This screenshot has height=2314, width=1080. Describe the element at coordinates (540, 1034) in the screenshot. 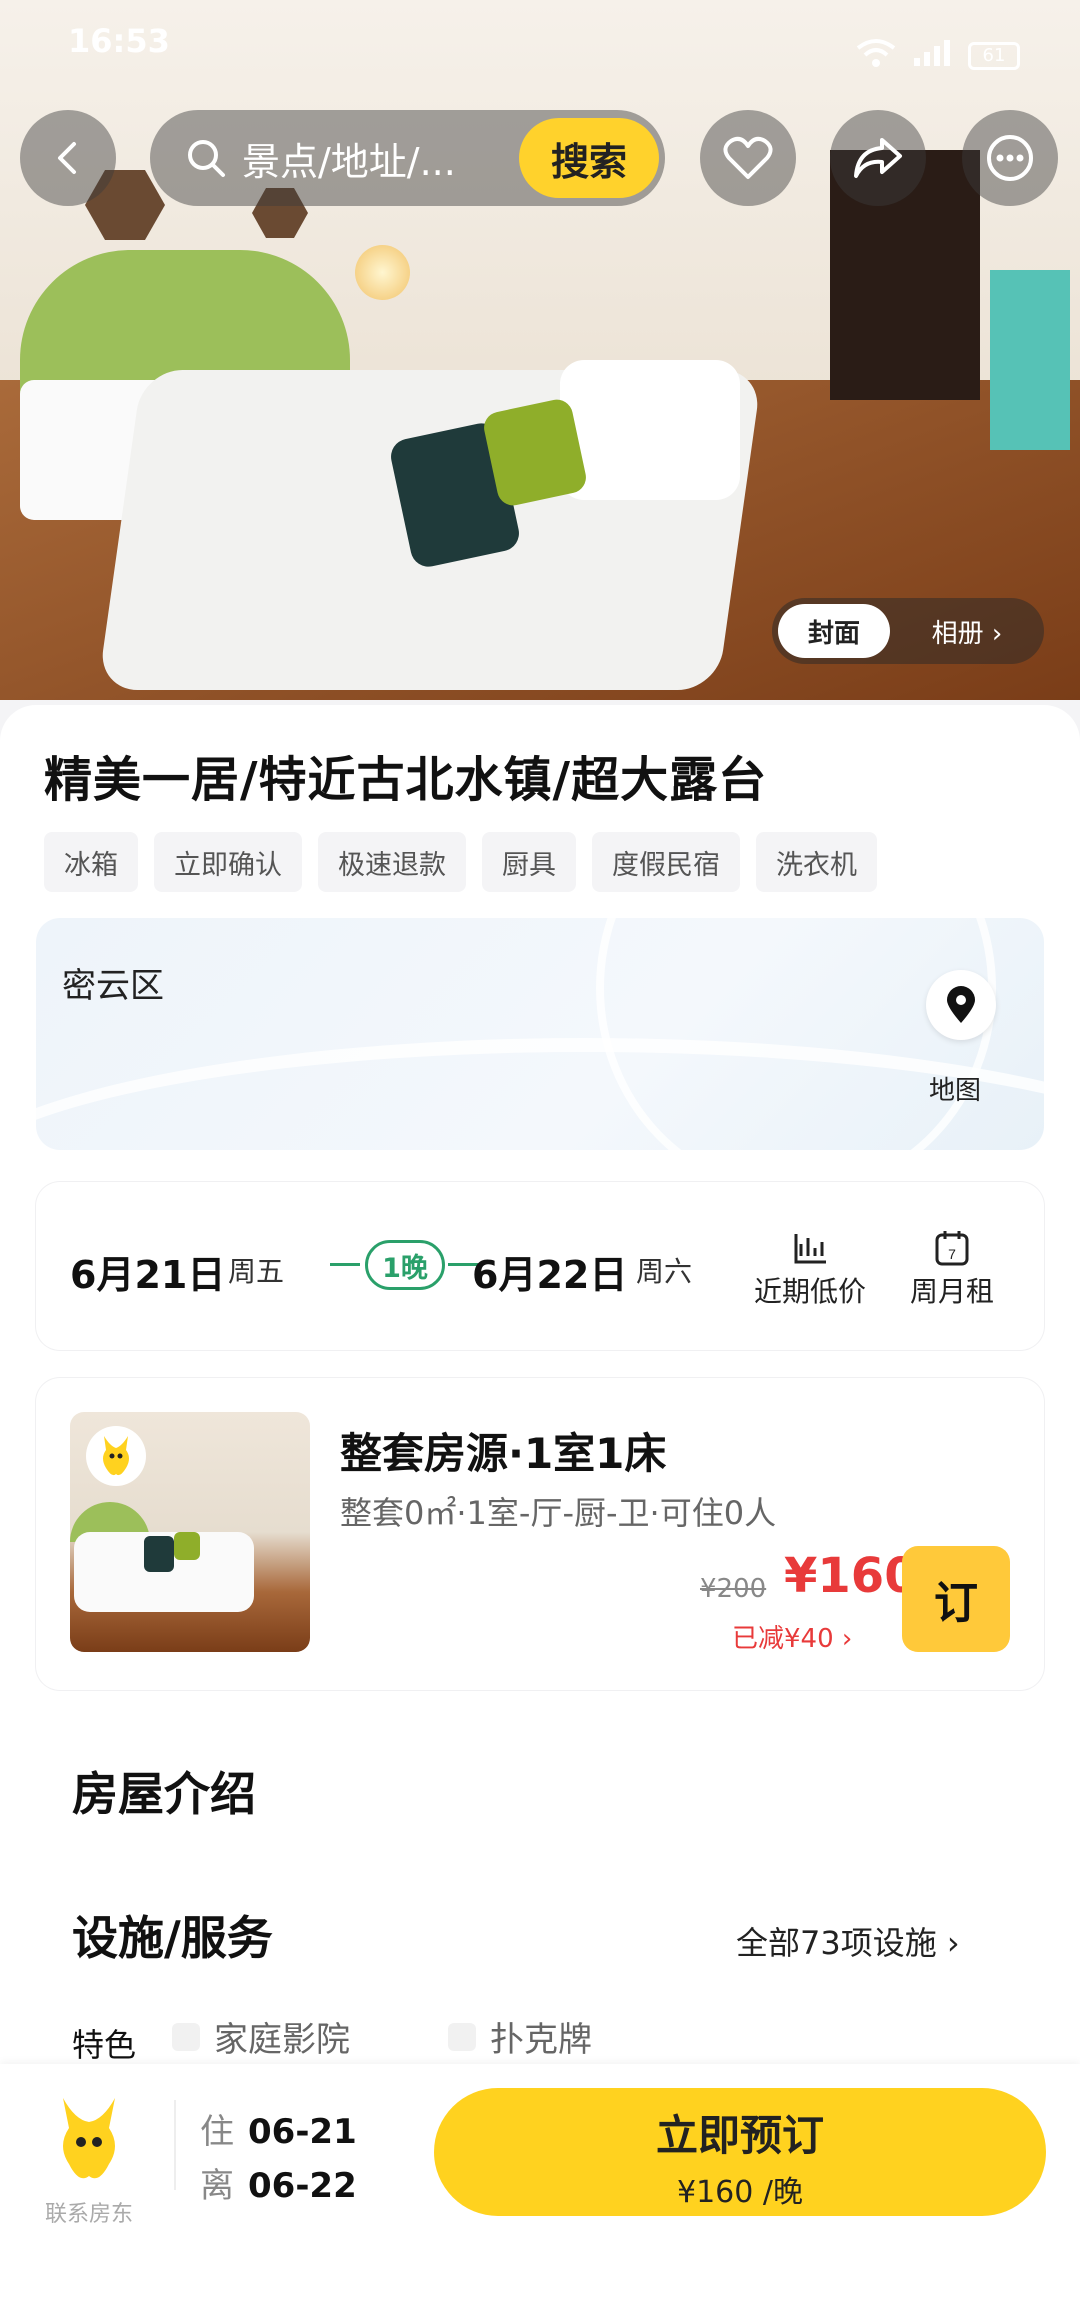

I see `map-card: 密云区 地图` at that location.